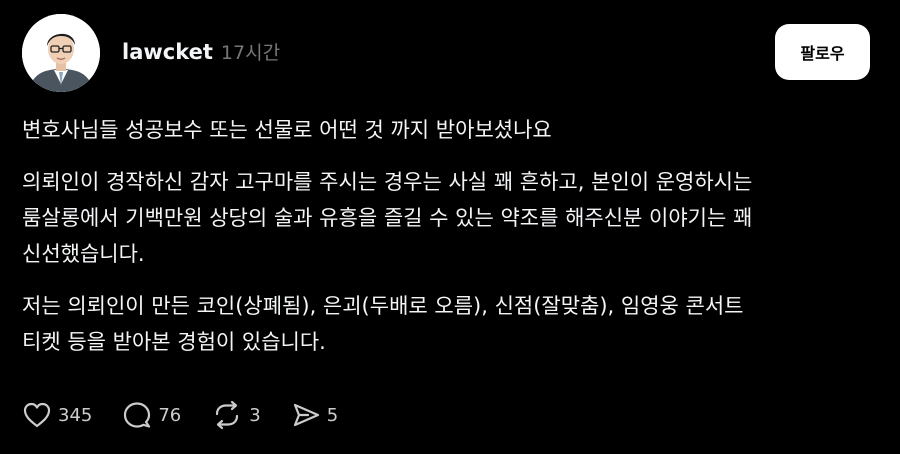  Describe the element at coordinates (287, 130) in the screenshot. I see `post-paragraph: 변호사님들 성공보수 또는 선물로 어떤 것 까지 받아보셨나요` at that location.